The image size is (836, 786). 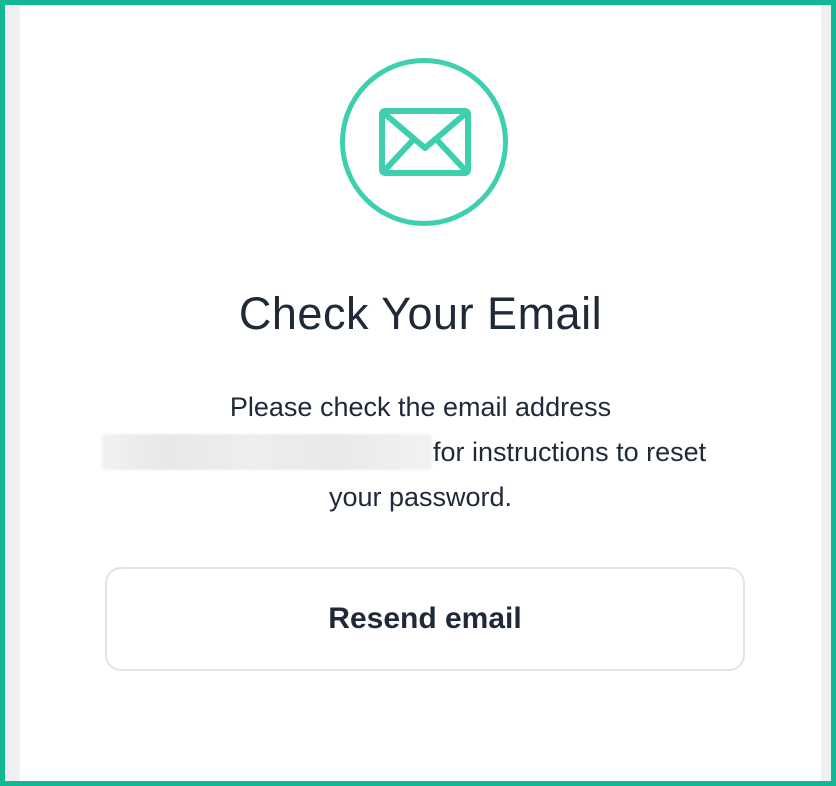 What do you see at coordinates (420, 407) in the screenshot?
I see `message-line-1: Please check the email address` at bounding box center [420, 407].